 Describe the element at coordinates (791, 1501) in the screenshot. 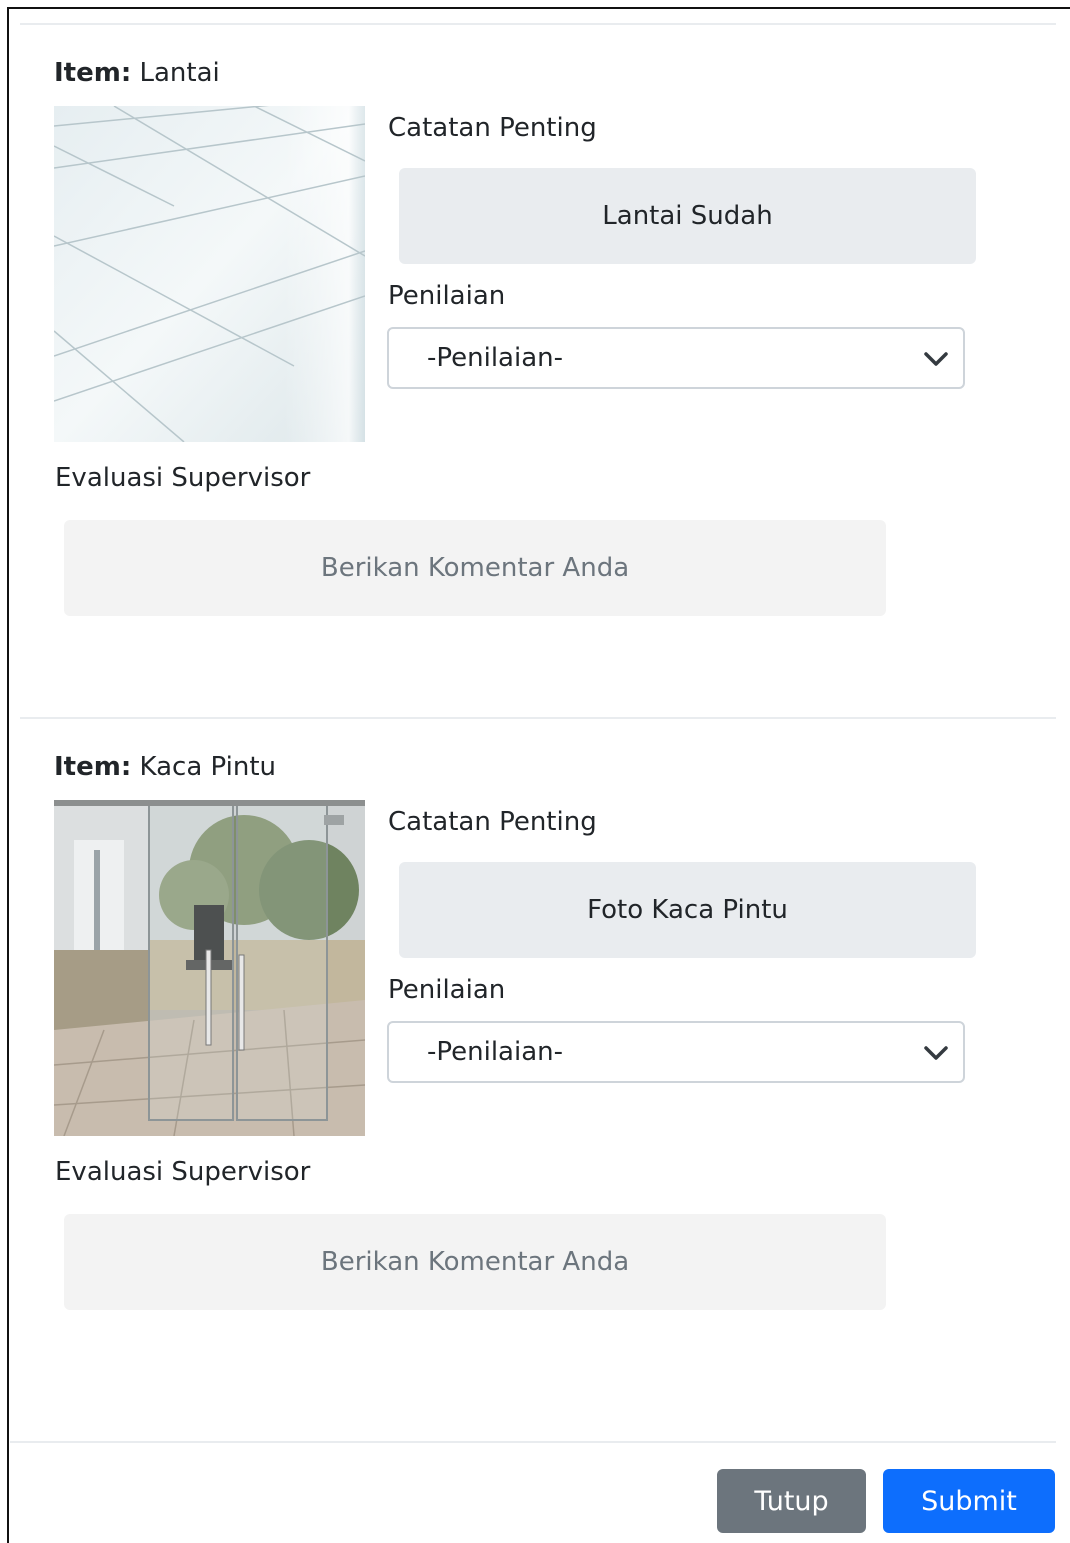

I see `close-button: Tutup` at that location.